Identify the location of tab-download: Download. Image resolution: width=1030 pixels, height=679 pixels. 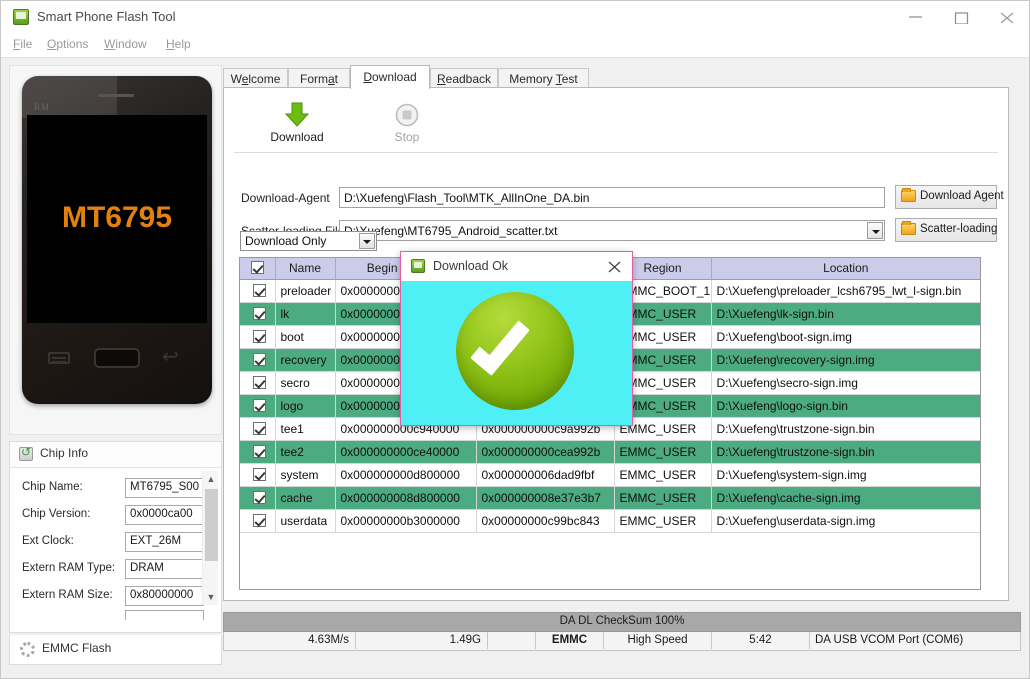
(390, 77).